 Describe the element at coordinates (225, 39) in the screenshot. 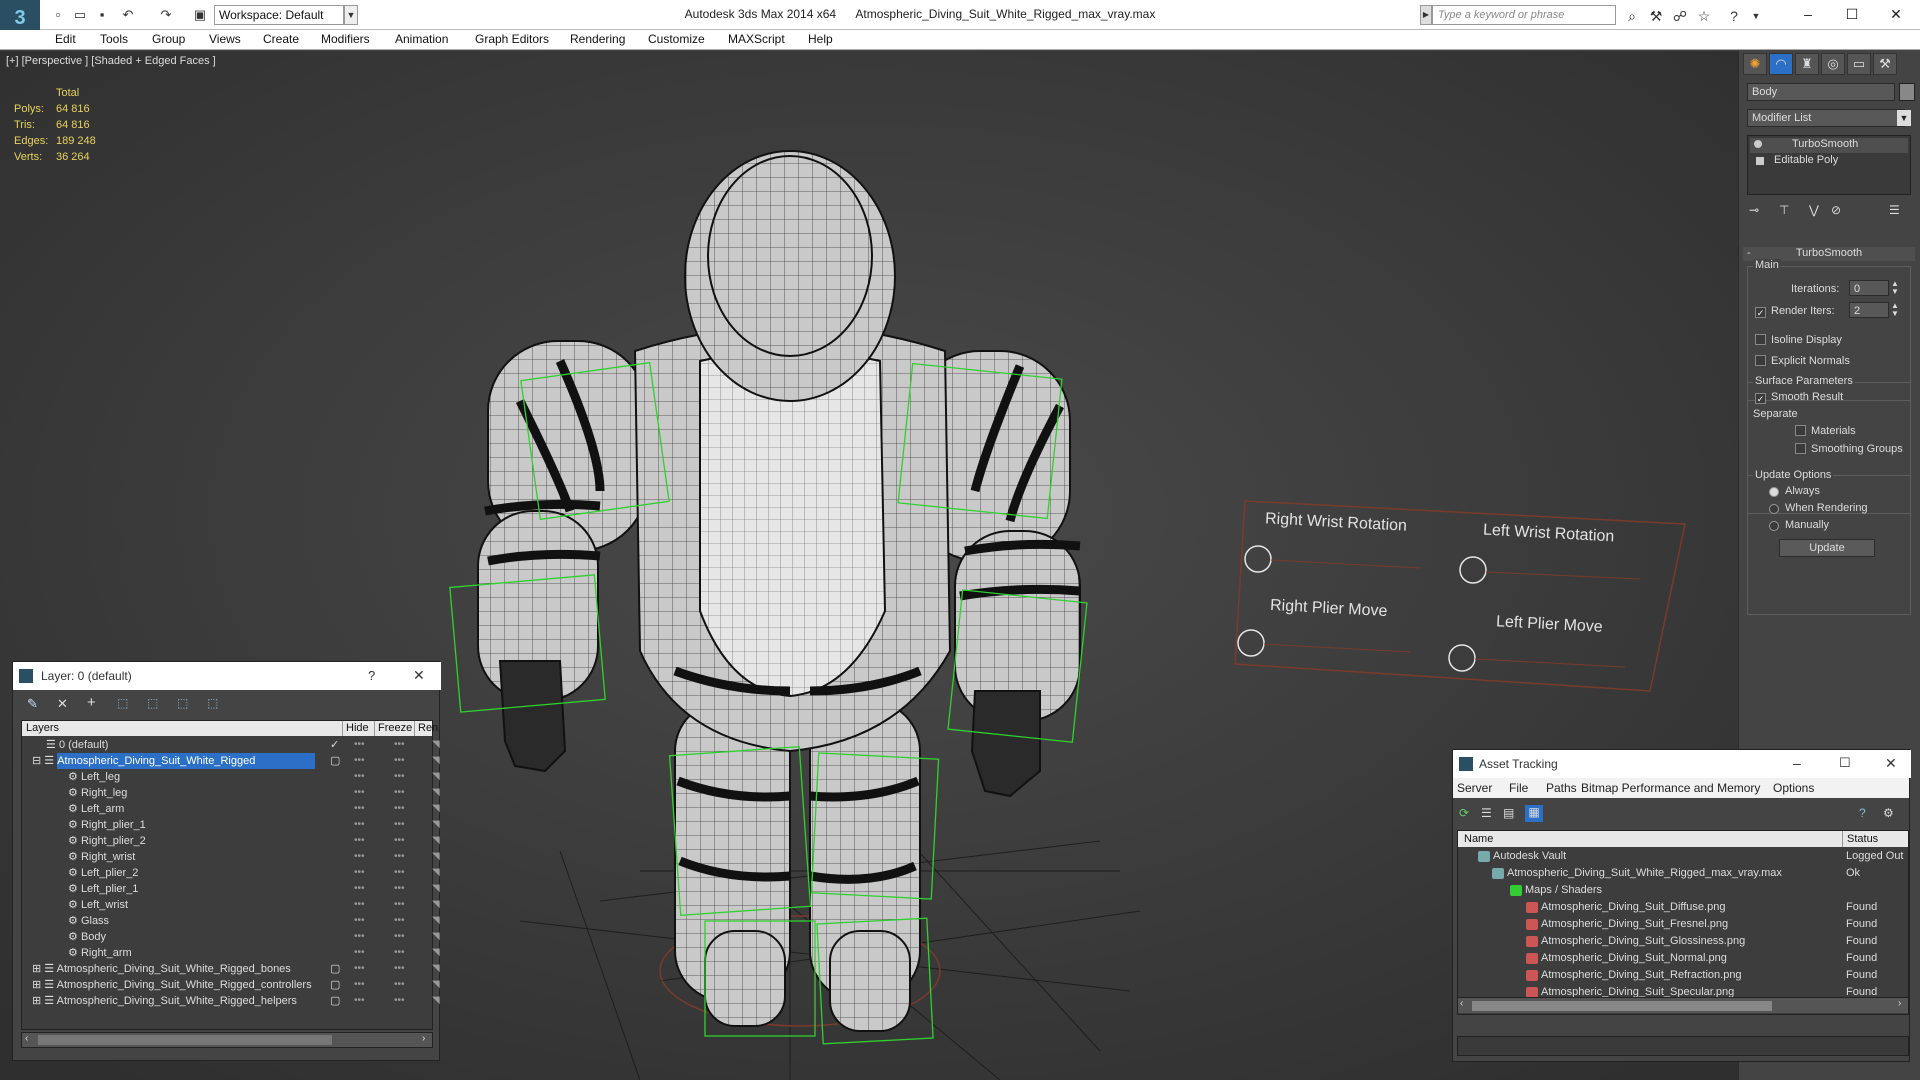

I see `menu-views: Views` at that location.